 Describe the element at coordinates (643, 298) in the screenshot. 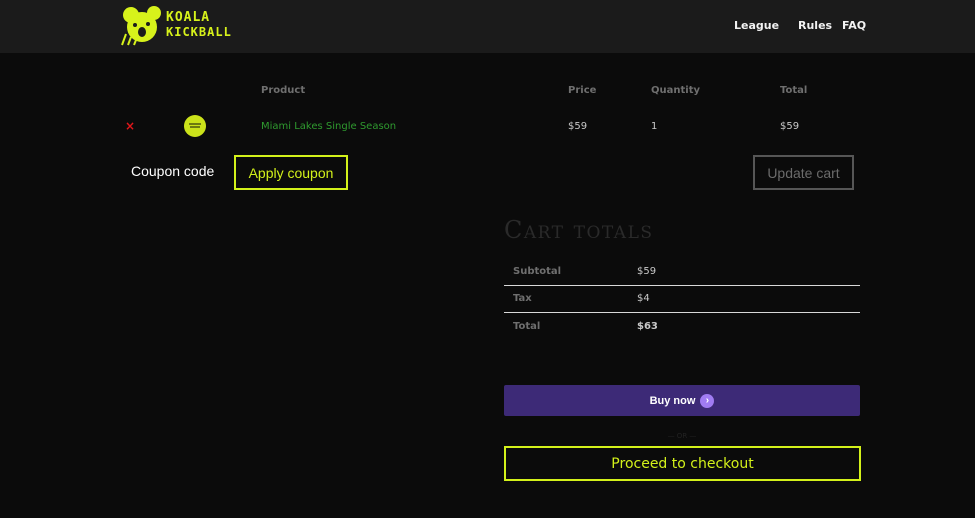

I see `tax-value: $4` at that location.